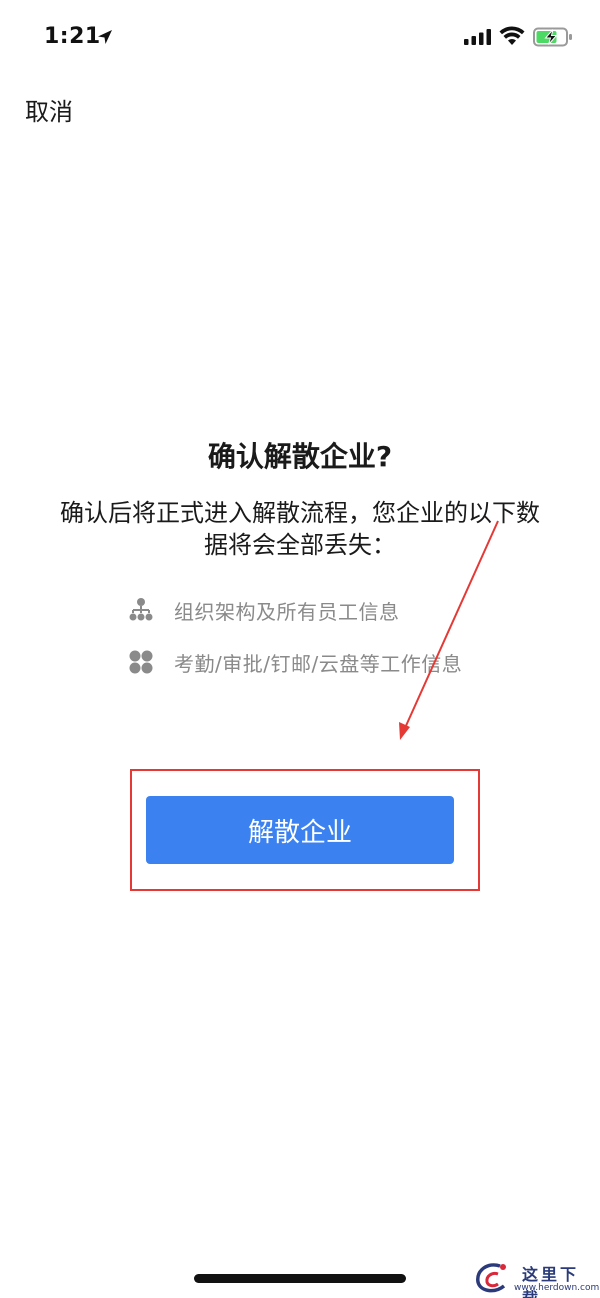 The image size is (600, 1298). Describe the element at coordinates (141, 609) in the screenshot. I see `org-chart-icon` at that location.